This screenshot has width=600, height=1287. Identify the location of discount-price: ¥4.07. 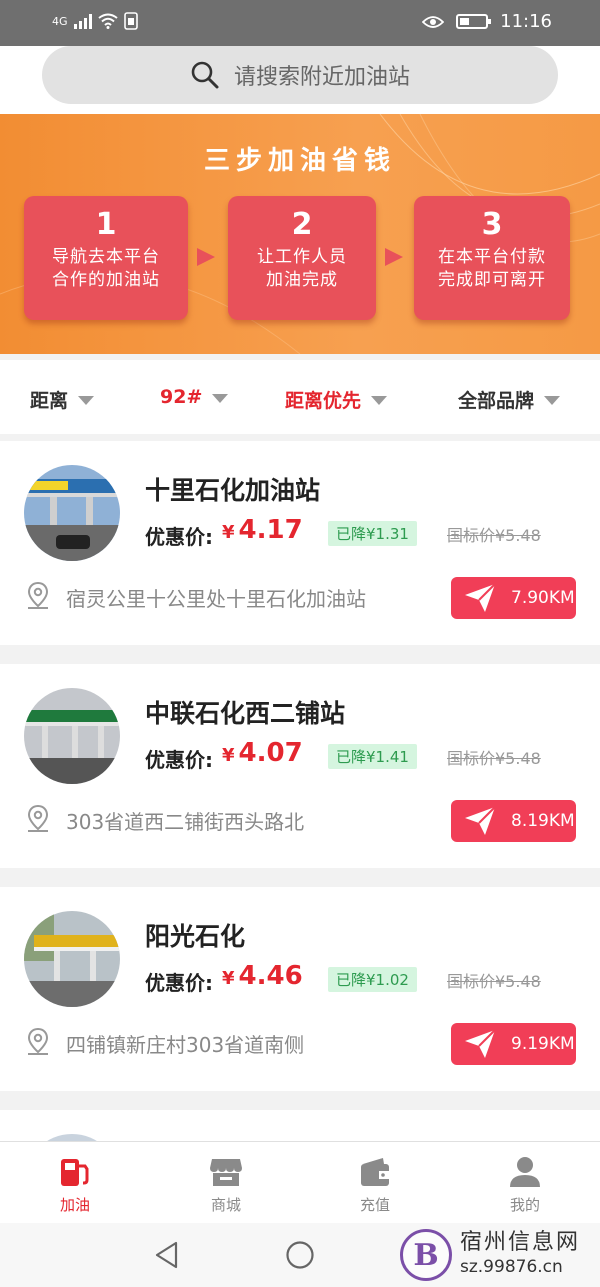
(262, 753).